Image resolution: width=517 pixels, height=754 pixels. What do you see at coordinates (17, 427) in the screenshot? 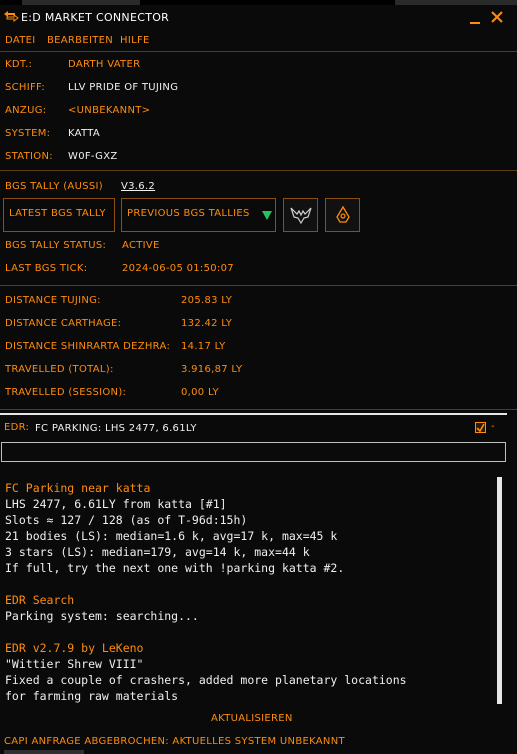
I see `edr-label: EDR:` at bounding box center [17, 427].